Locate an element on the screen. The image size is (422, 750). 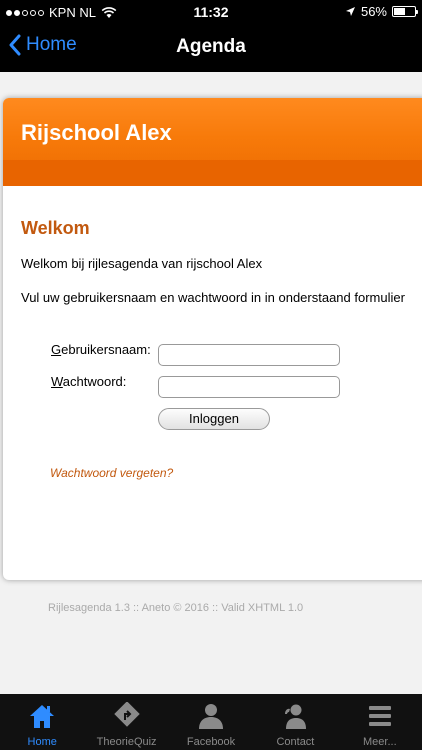
forgot-password-link: Wachtwoord vergeten? is located at coordinates (111, 473).